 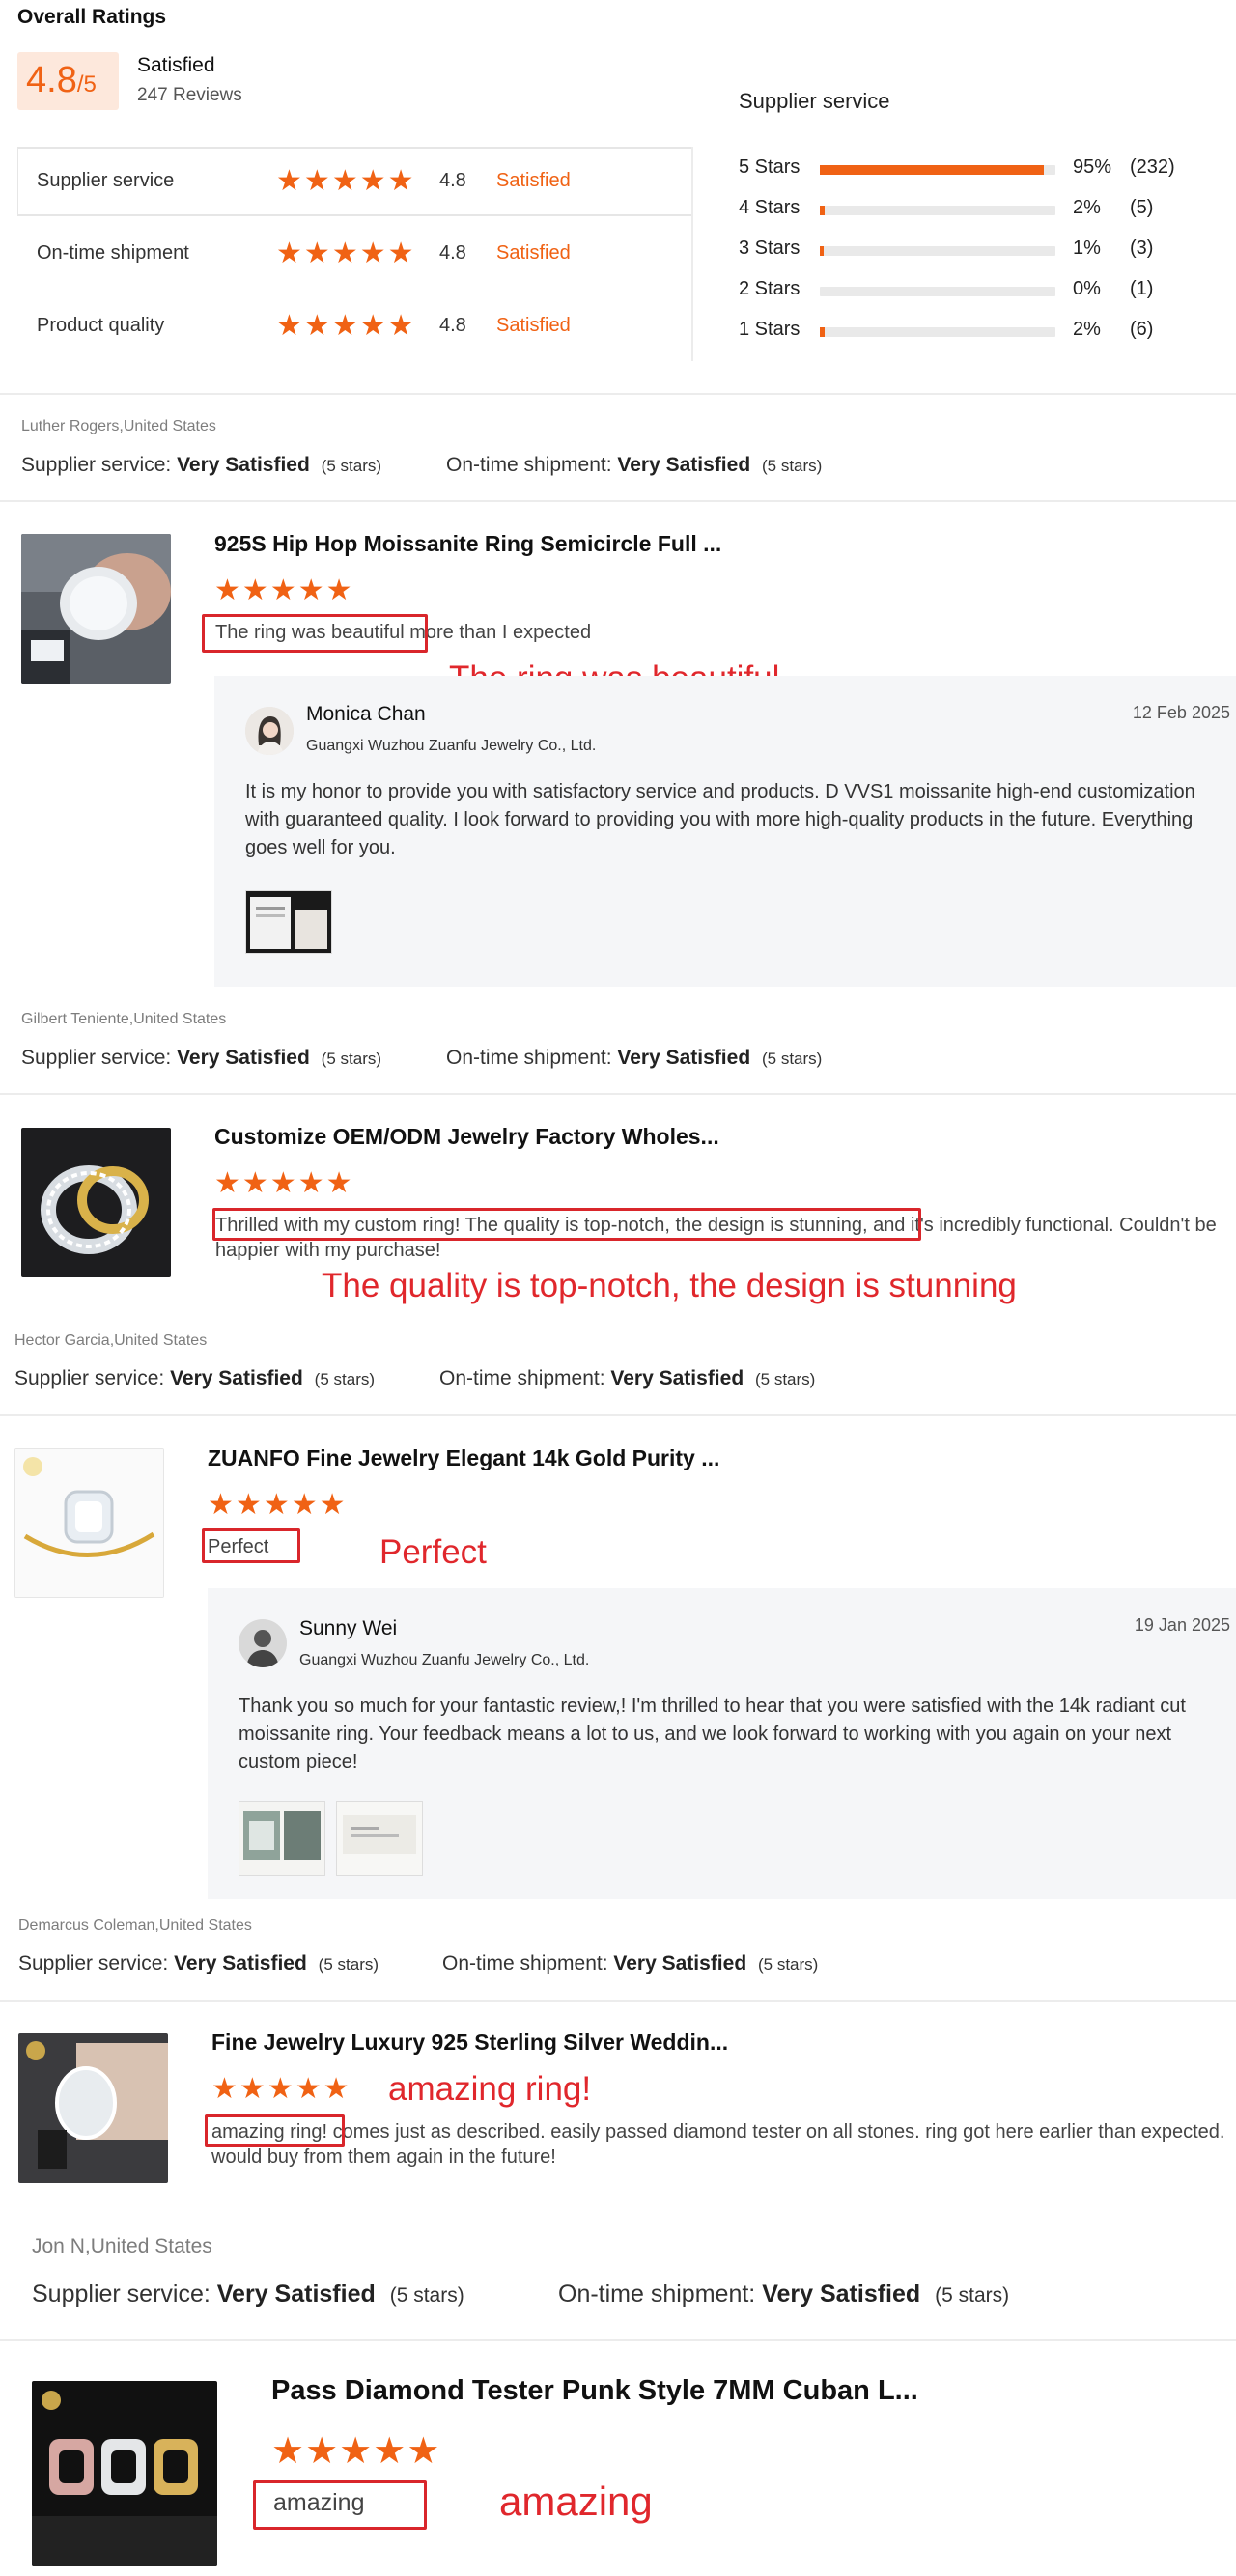 What do you see at coordinates (124, 1019) in the screenshot?
I see `reviewer-name: Gilbert Teniente,United States` at bounding box center [124, 1019].